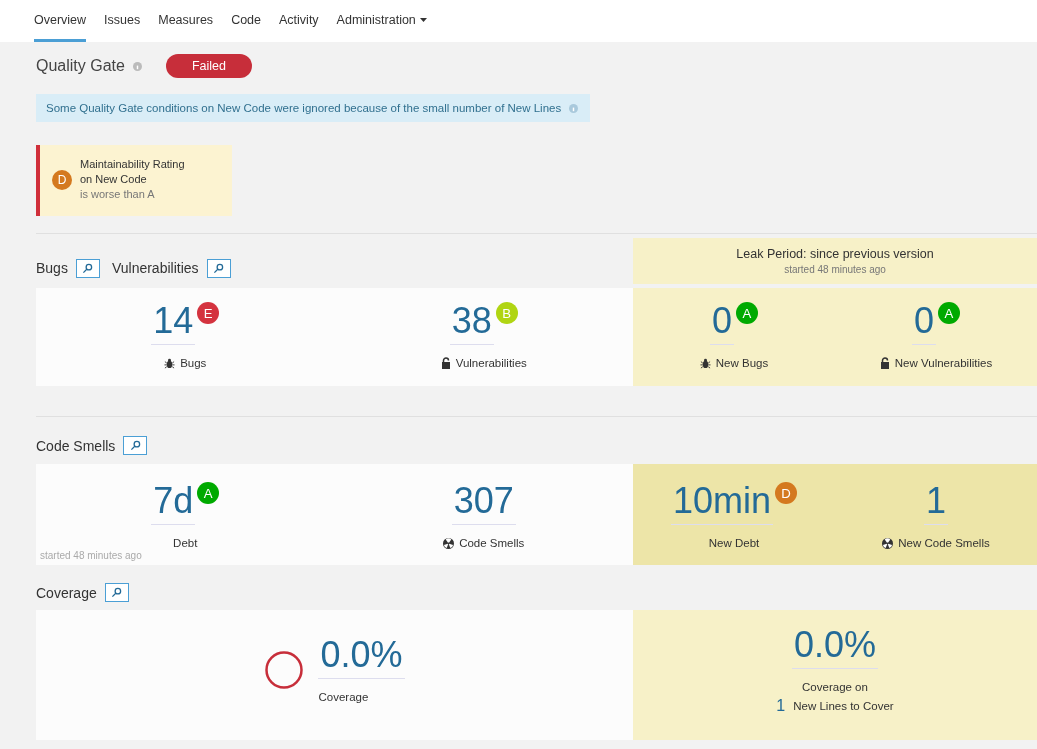 This screenshot has width=1037, height=749. Describe the element at coordinates (835, 687) in the screenshot. I see `measure-label: Coverage on` at that location.